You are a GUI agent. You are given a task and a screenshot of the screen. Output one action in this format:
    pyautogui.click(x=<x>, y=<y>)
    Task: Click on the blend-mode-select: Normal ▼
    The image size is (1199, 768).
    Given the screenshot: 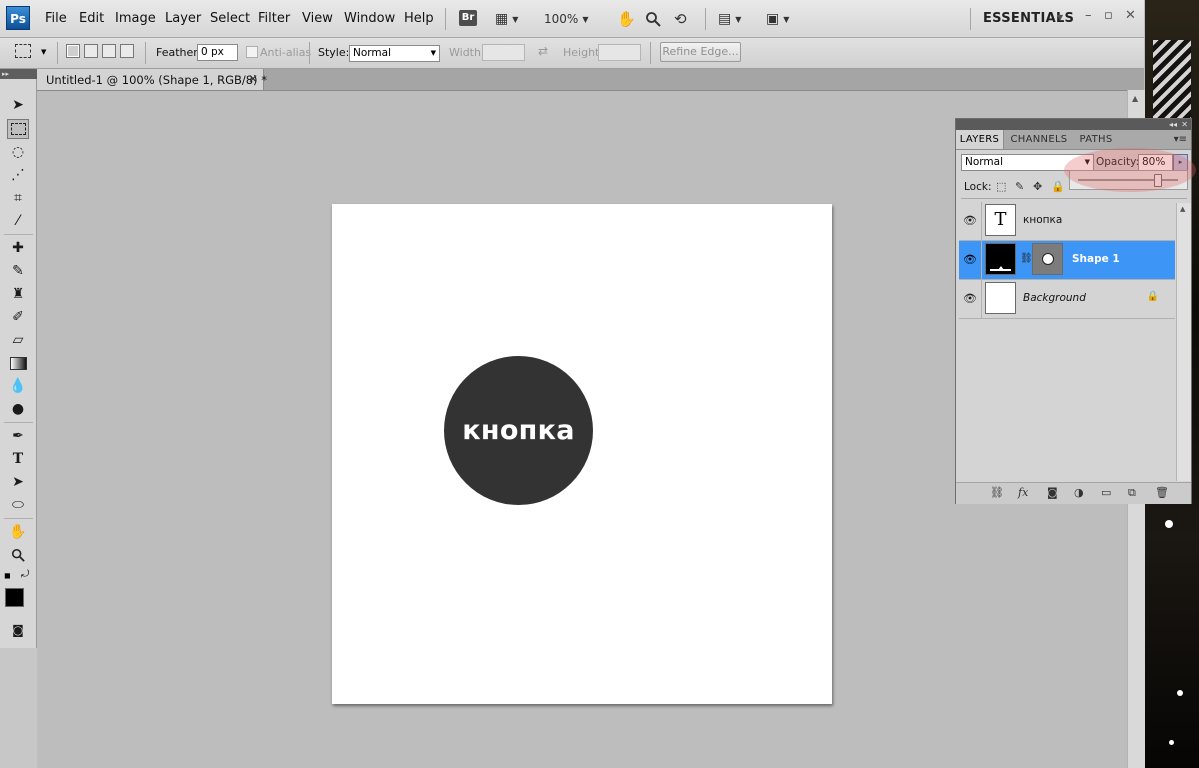 What is the action you would take?
    pyautogui.click(x=1027, y=162)
    